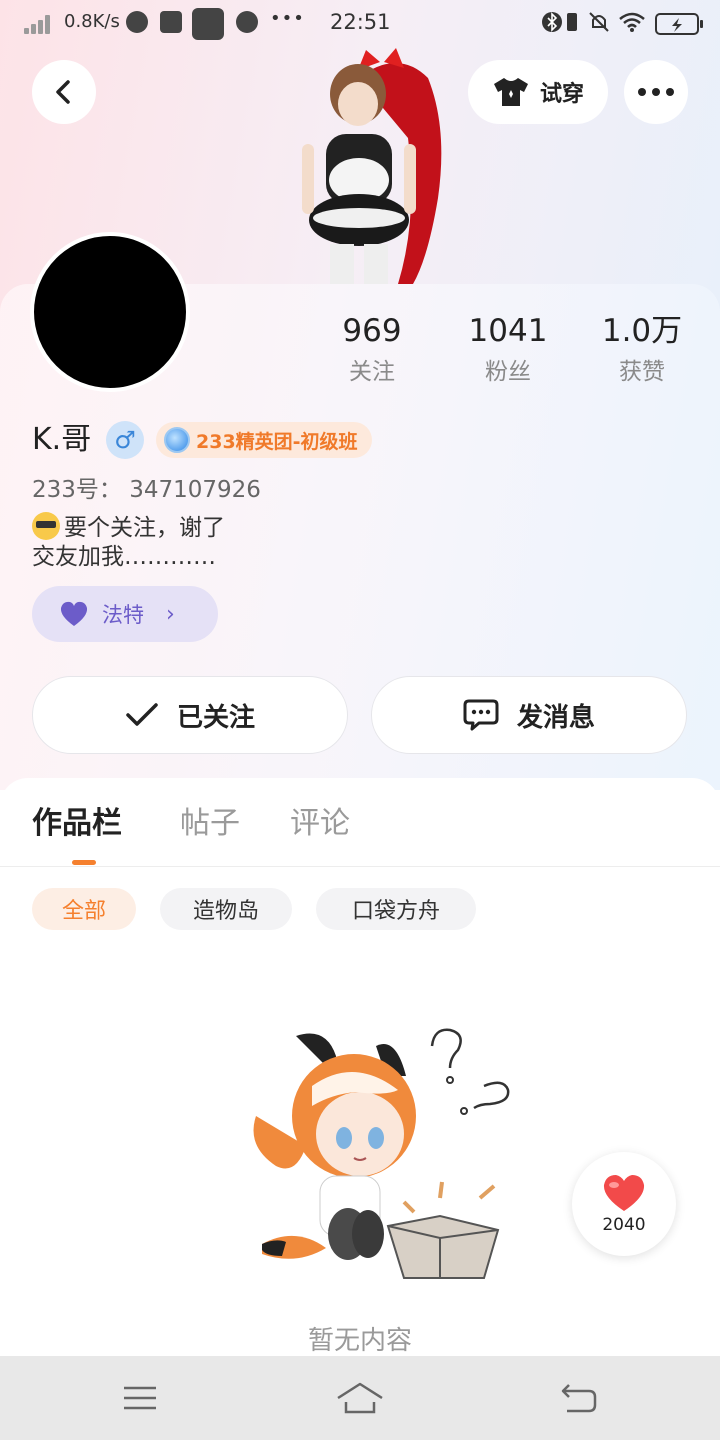  Describe the element at coordinates (247, 22) in the screenshot. I see `cat-app-icon` at that location.